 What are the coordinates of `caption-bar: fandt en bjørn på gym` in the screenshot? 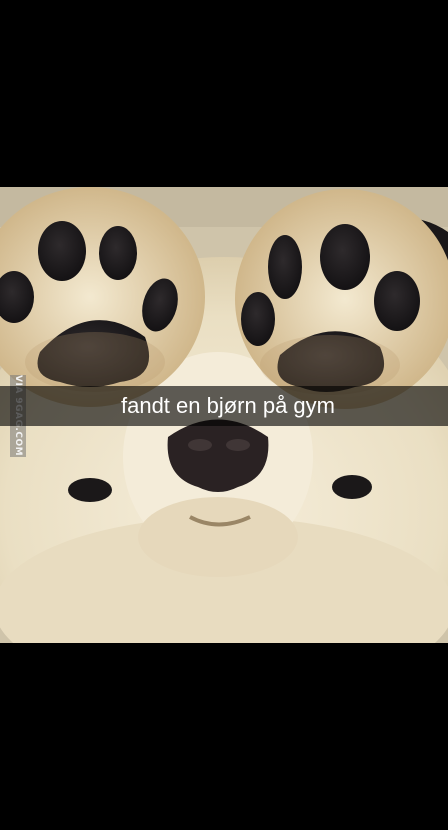 It's located at (224, 406).